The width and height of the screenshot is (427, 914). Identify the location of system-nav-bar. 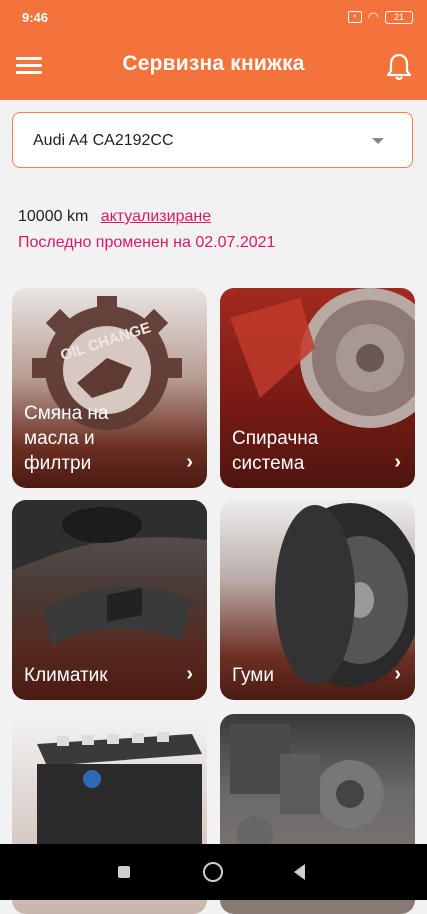
(213, 872).